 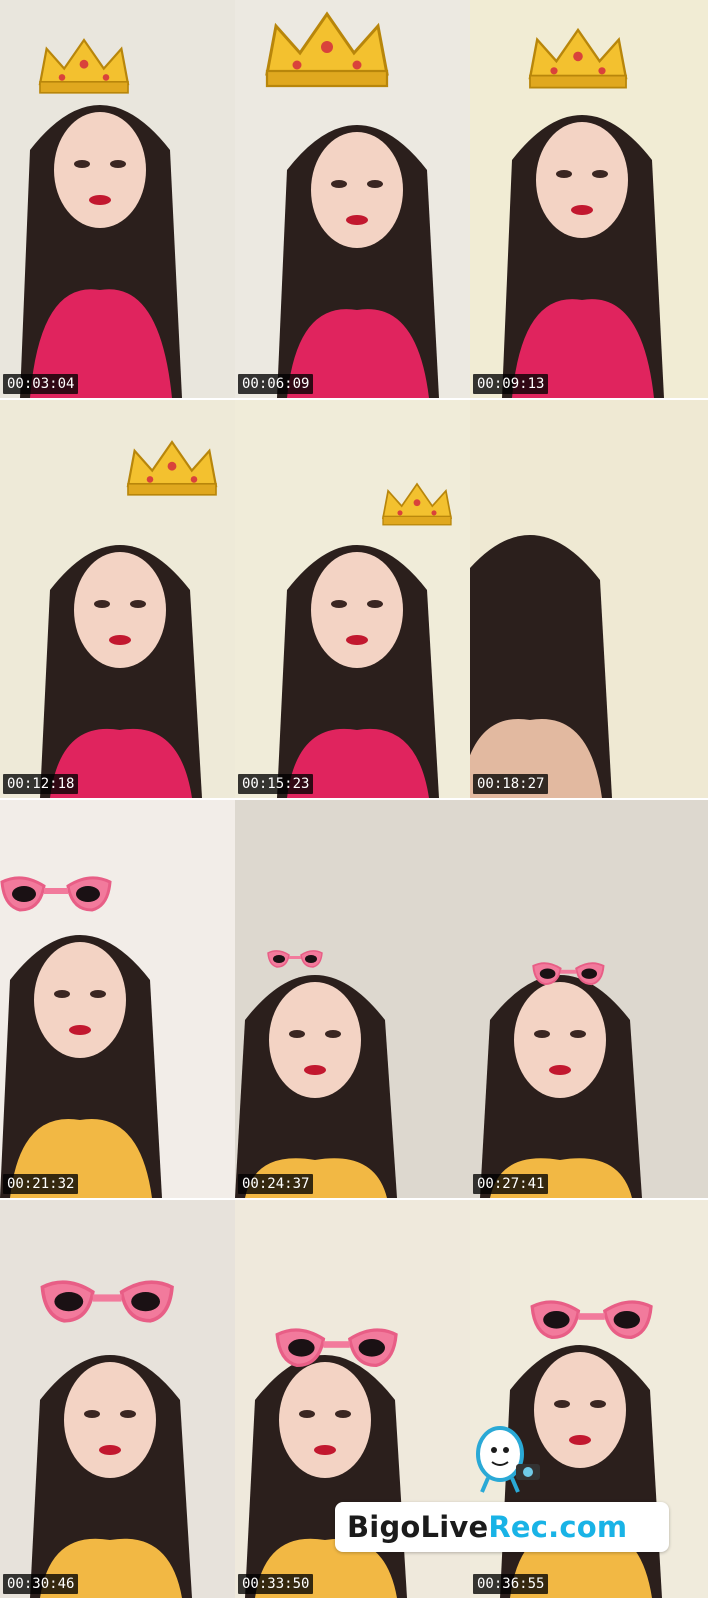 I want to click on timestamp-label: 00:24:37, so click(x=276, y=1184).